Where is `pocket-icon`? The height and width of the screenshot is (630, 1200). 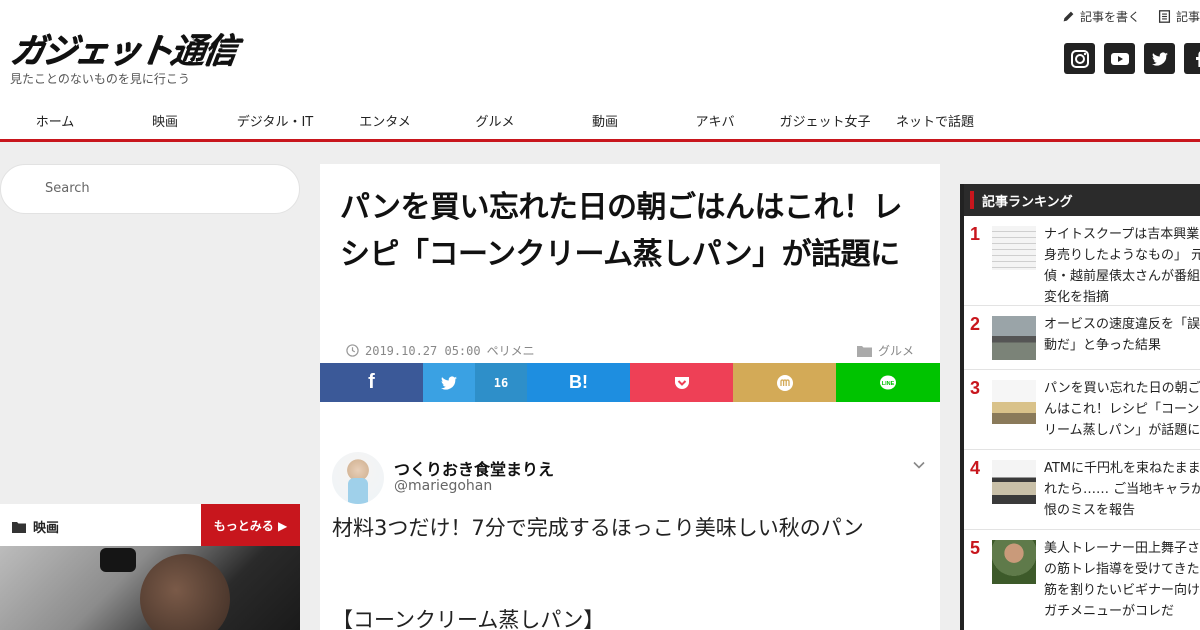 pocket-icon is located at coordinates (681, 382).